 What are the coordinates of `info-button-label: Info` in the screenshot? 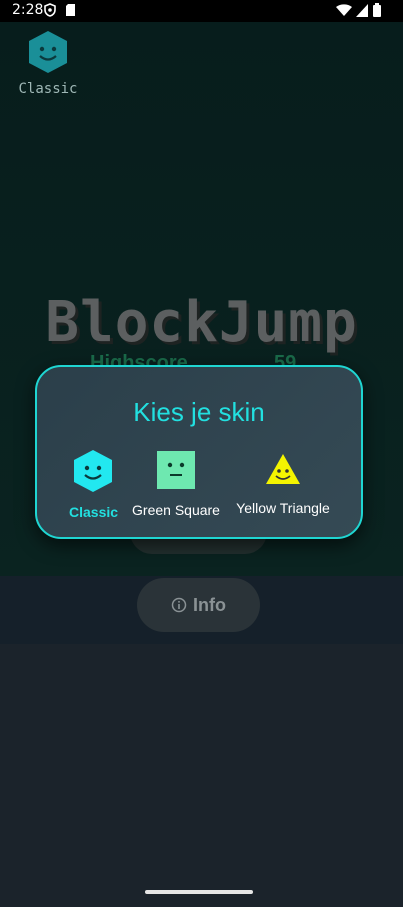 It's located at (209, 604).